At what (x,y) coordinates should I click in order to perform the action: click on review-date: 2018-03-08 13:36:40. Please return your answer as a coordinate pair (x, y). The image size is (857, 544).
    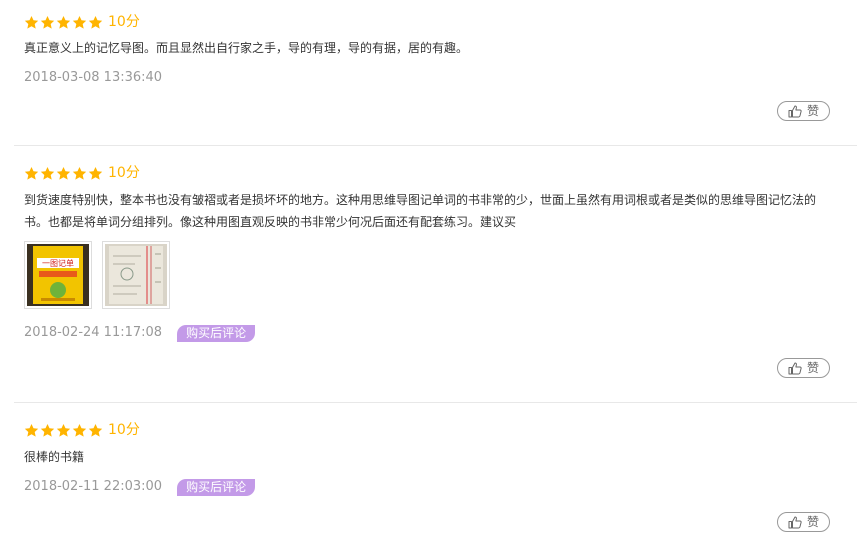
    Looking at the image, I should click on (93, 77).